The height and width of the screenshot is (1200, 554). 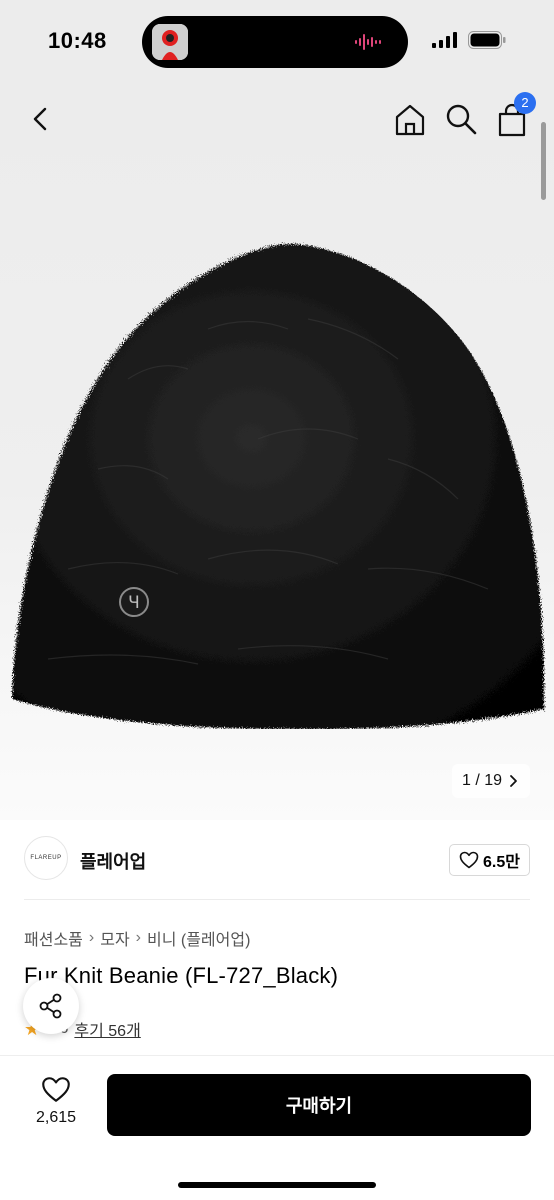 I want to click on home-button, so click(x=410, y=120).